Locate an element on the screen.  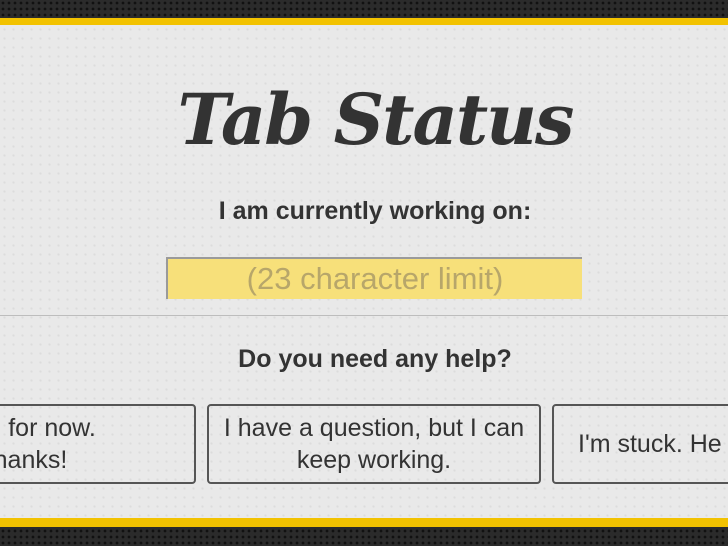
help-option-fine-button: well for now. thanks! is located at coordinates (98, 444).